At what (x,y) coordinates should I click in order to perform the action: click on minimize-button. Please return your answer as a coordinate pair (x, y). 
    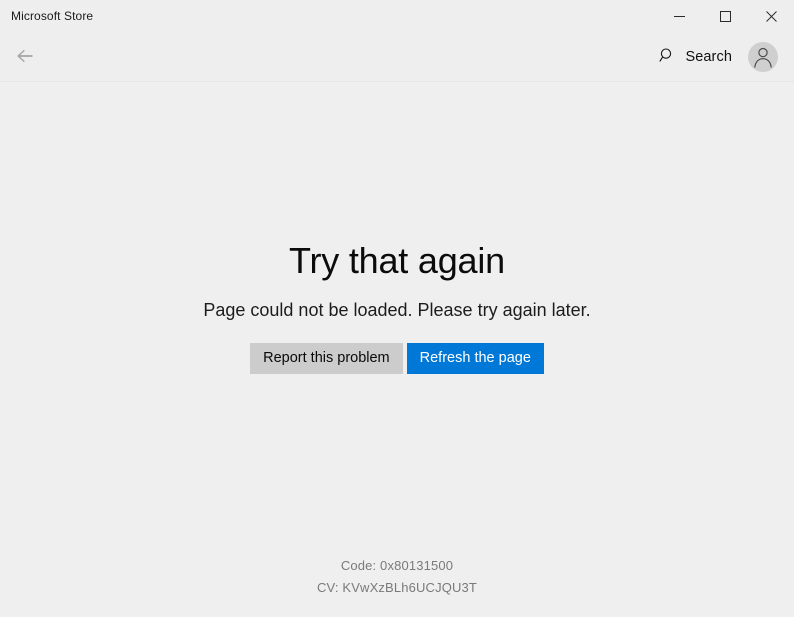
    Looking at the image, I should click on (679, 16).